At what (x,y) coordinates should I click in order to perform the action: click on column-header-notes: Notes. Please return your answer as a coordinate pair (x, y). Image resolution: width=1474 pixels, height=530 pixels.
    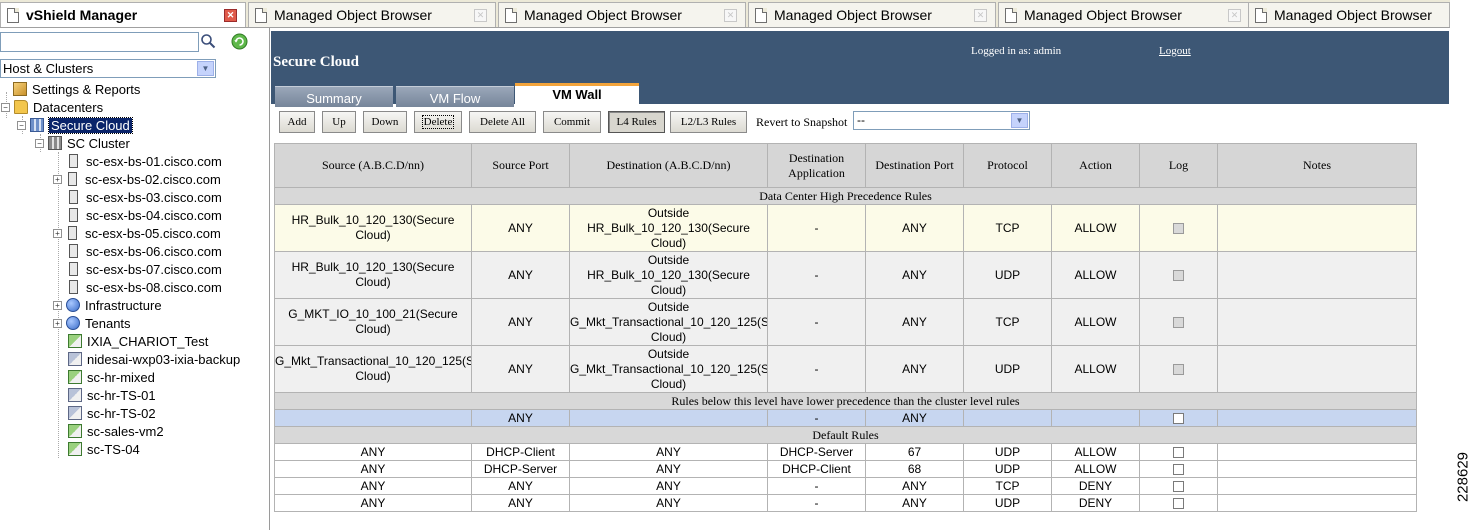
    Looking at the image, I should click on (1317, 165).